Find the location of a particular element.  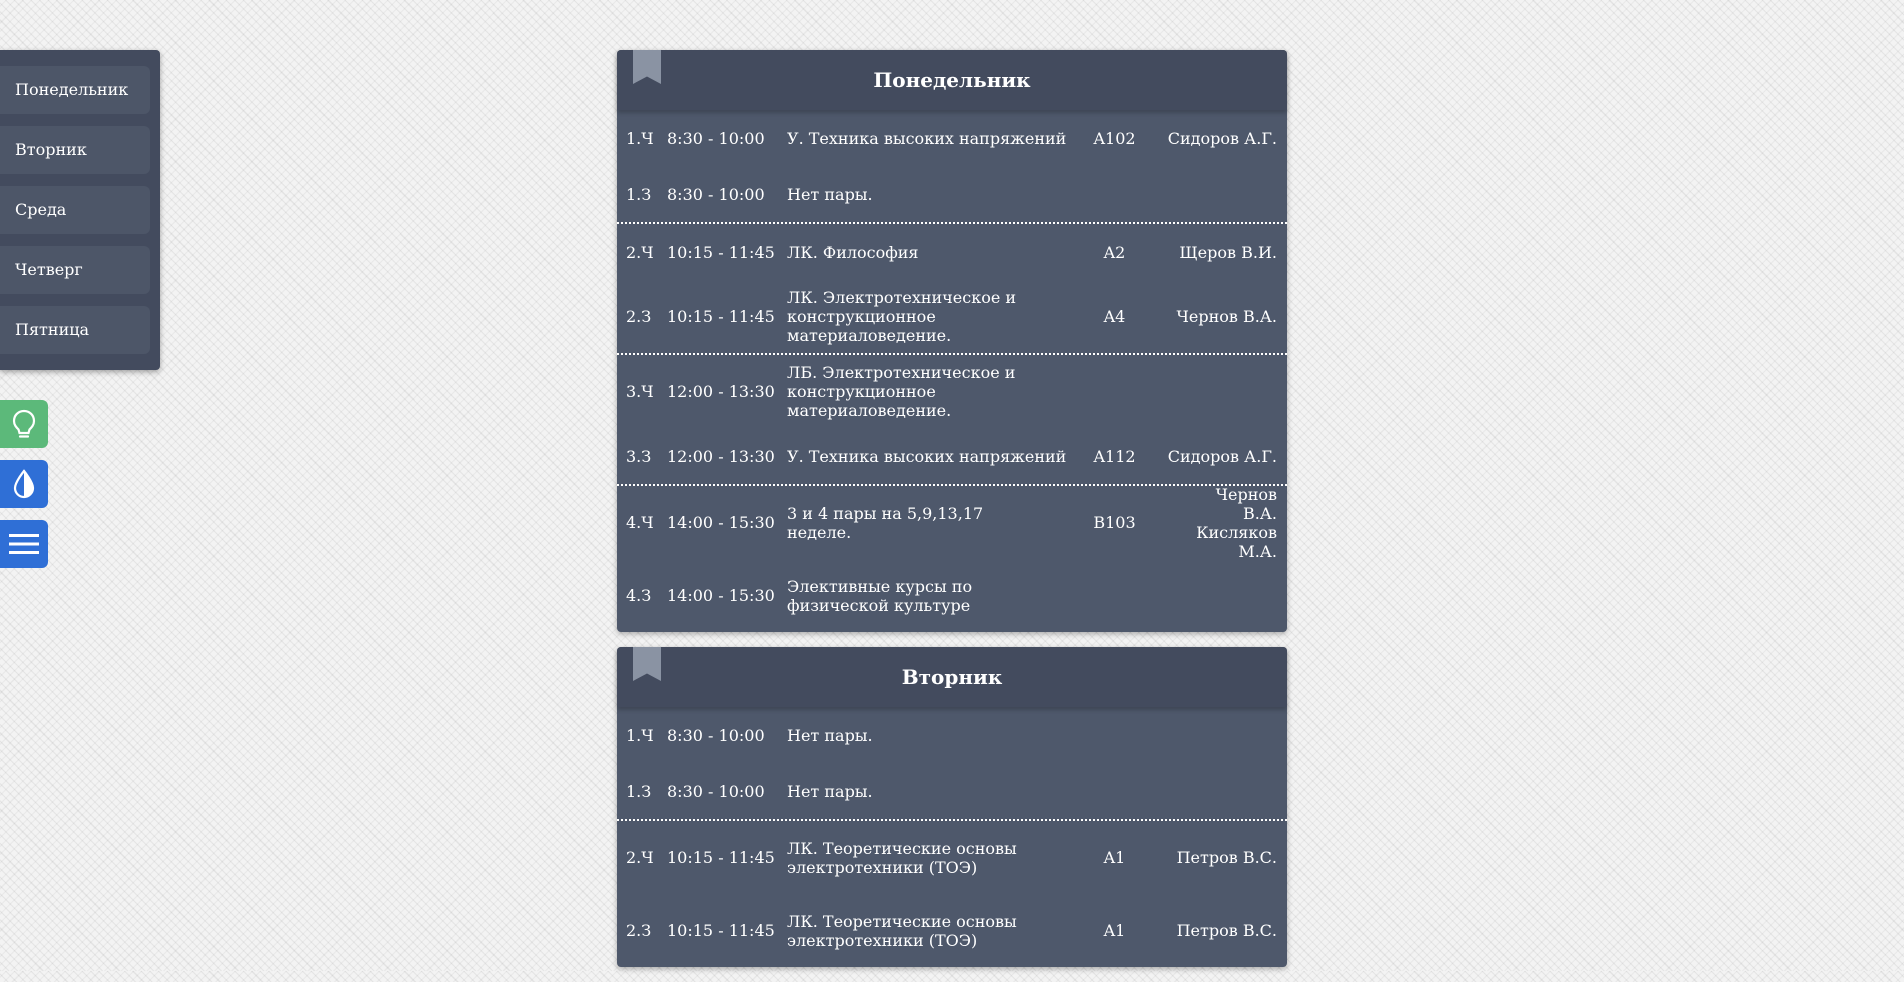

lesson-teacher: Чернов В.А. is located at coordinates (1226, 316).